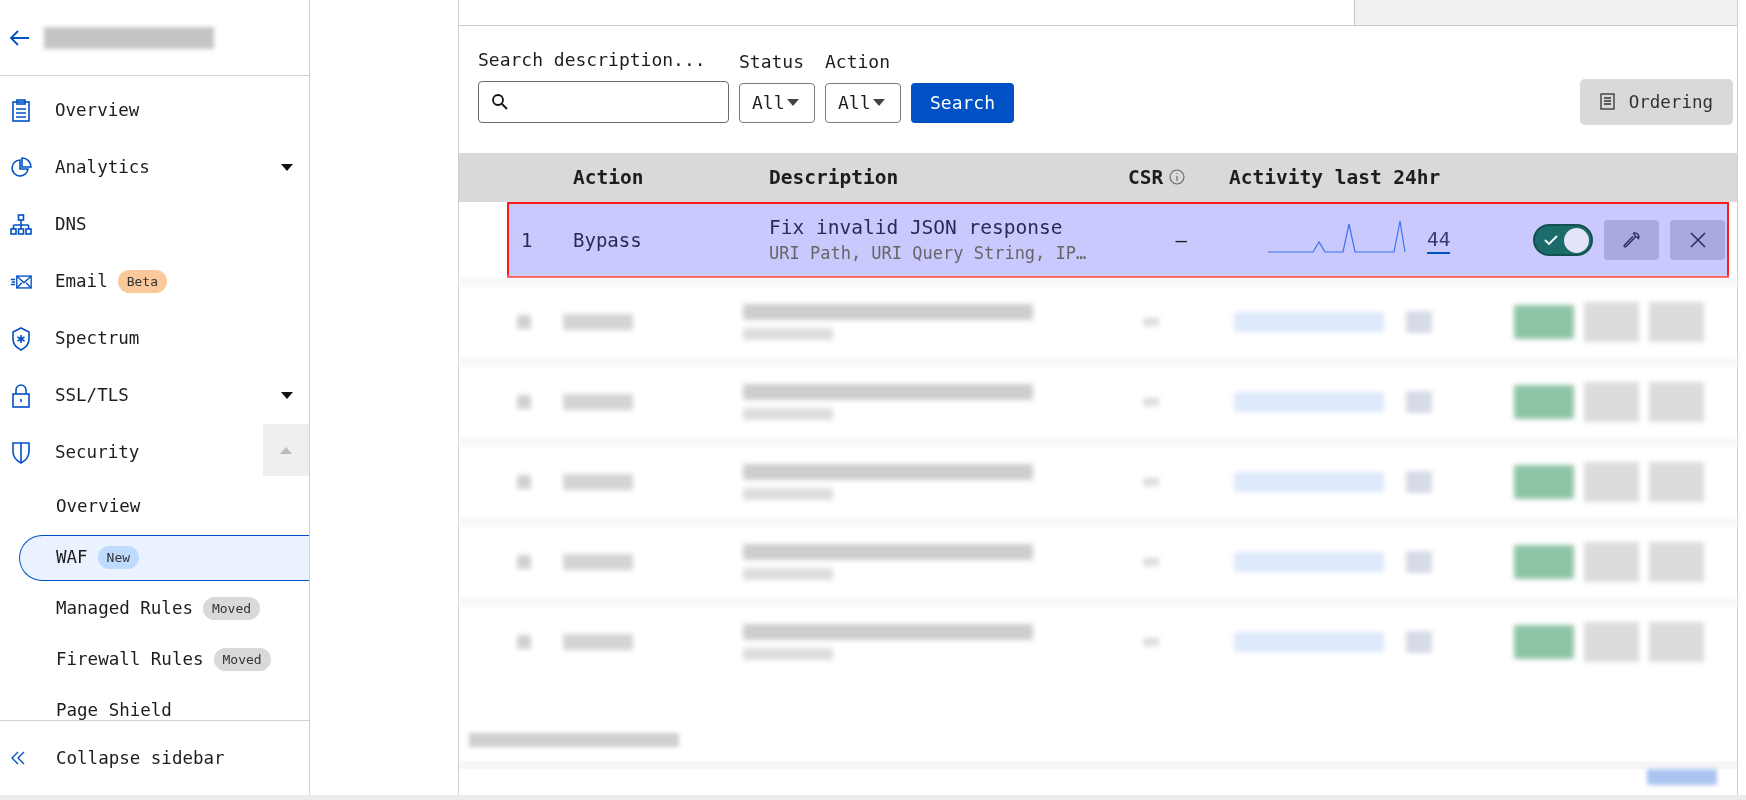 This screenshot has width=1746, height=800. What do you see at coordinates (527, 240) in the screenshot?
I see `row-number: 1` at bounding box center [527, 240].